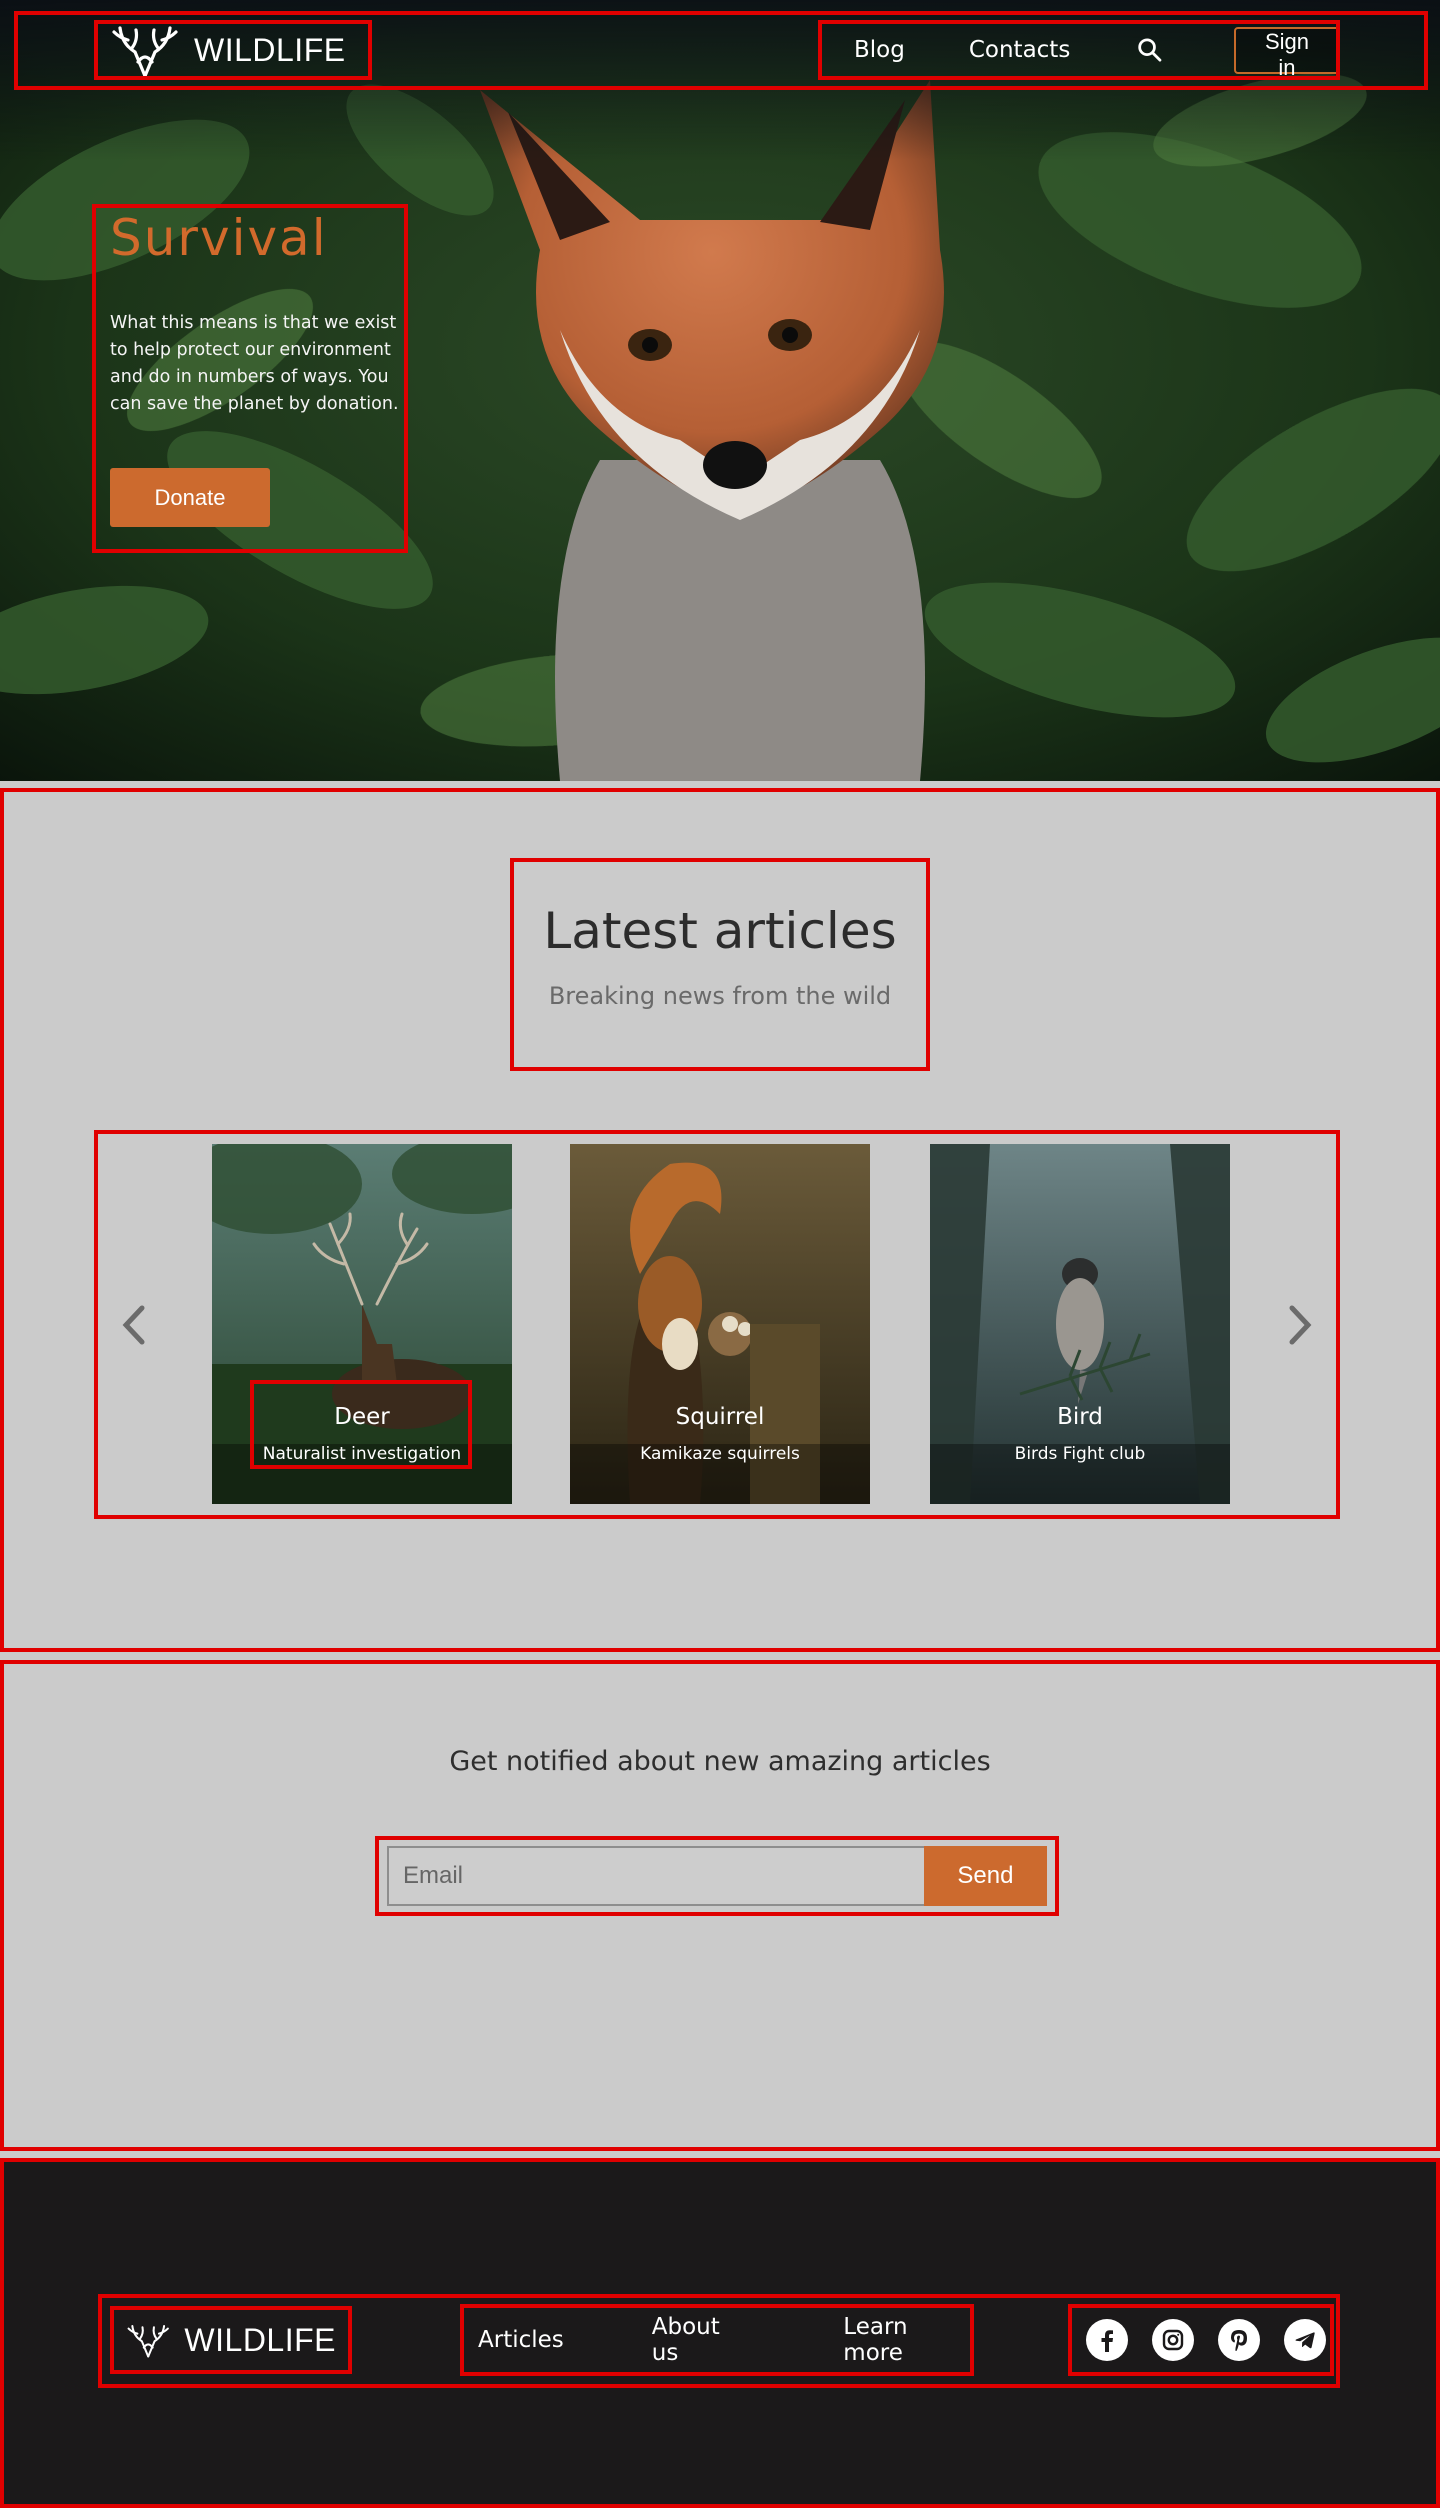  Describe the element at coordinates (260, 2339) in the screenshot. I see `footer-brand-name: WILDLIFE` at that location.